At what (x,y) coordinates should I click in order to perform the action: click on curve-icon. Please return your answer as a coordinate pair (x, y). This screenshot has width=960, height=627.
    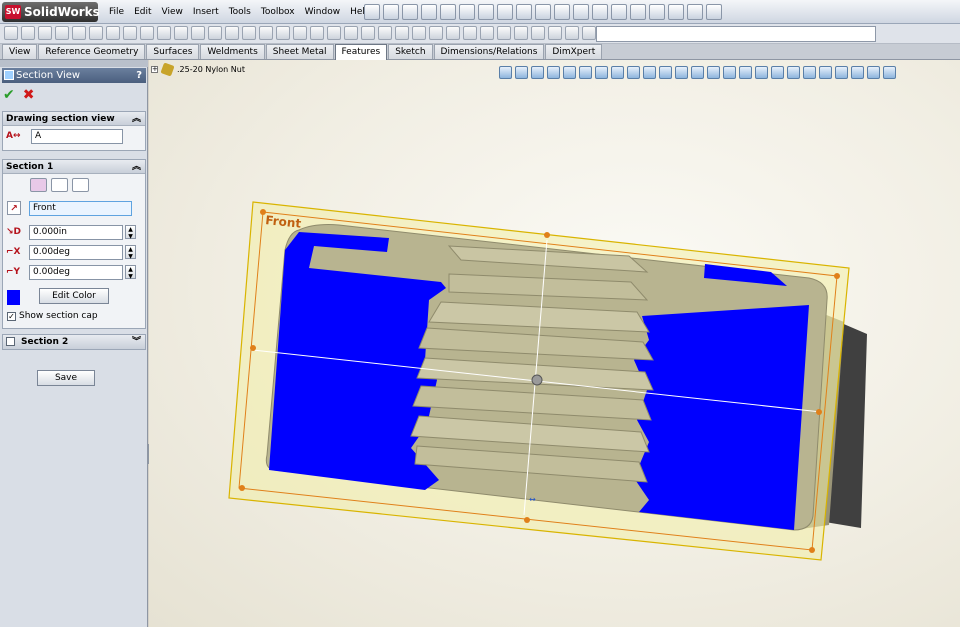
    Looking at the image, I should click on (368, 33).